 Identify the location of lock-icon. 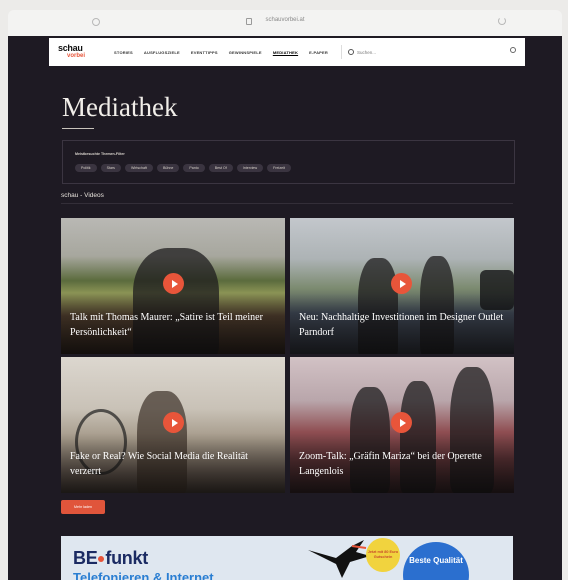
(249, 21).